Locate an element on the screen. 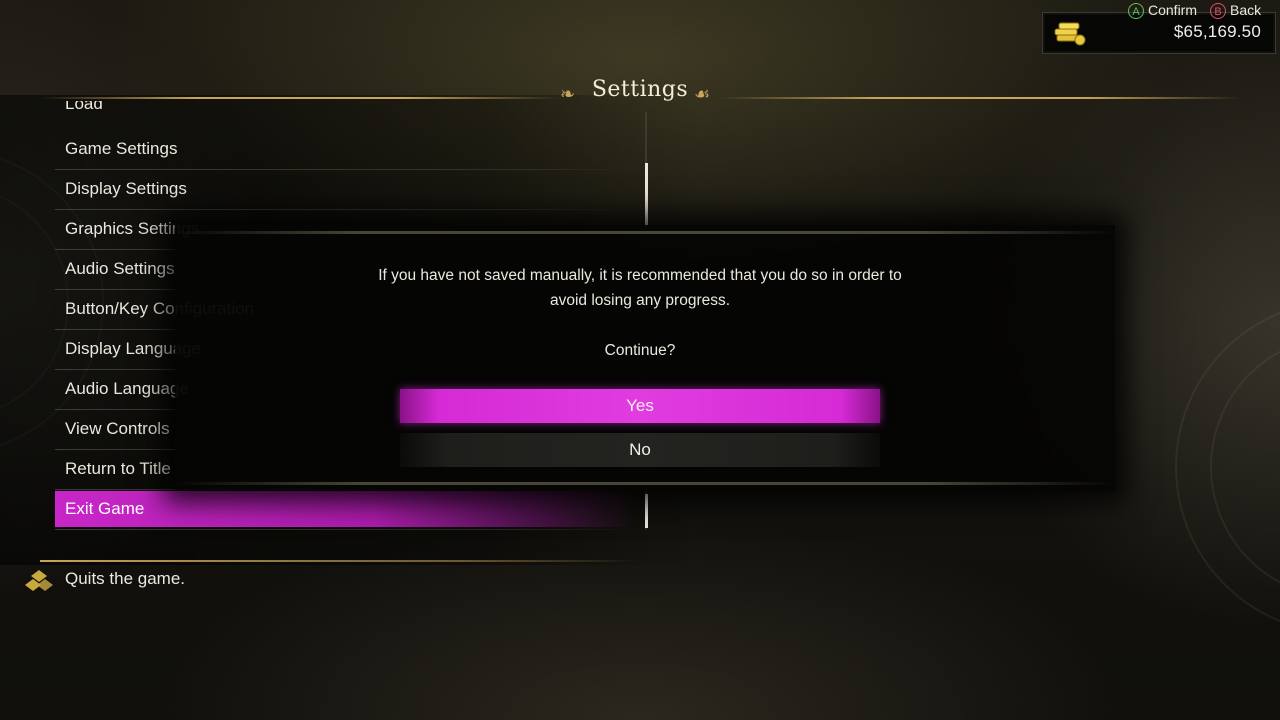 Image resolution: width=1280 pixels, height=720 pixels. yes-button: Yes is located at coordinates (640, 406).